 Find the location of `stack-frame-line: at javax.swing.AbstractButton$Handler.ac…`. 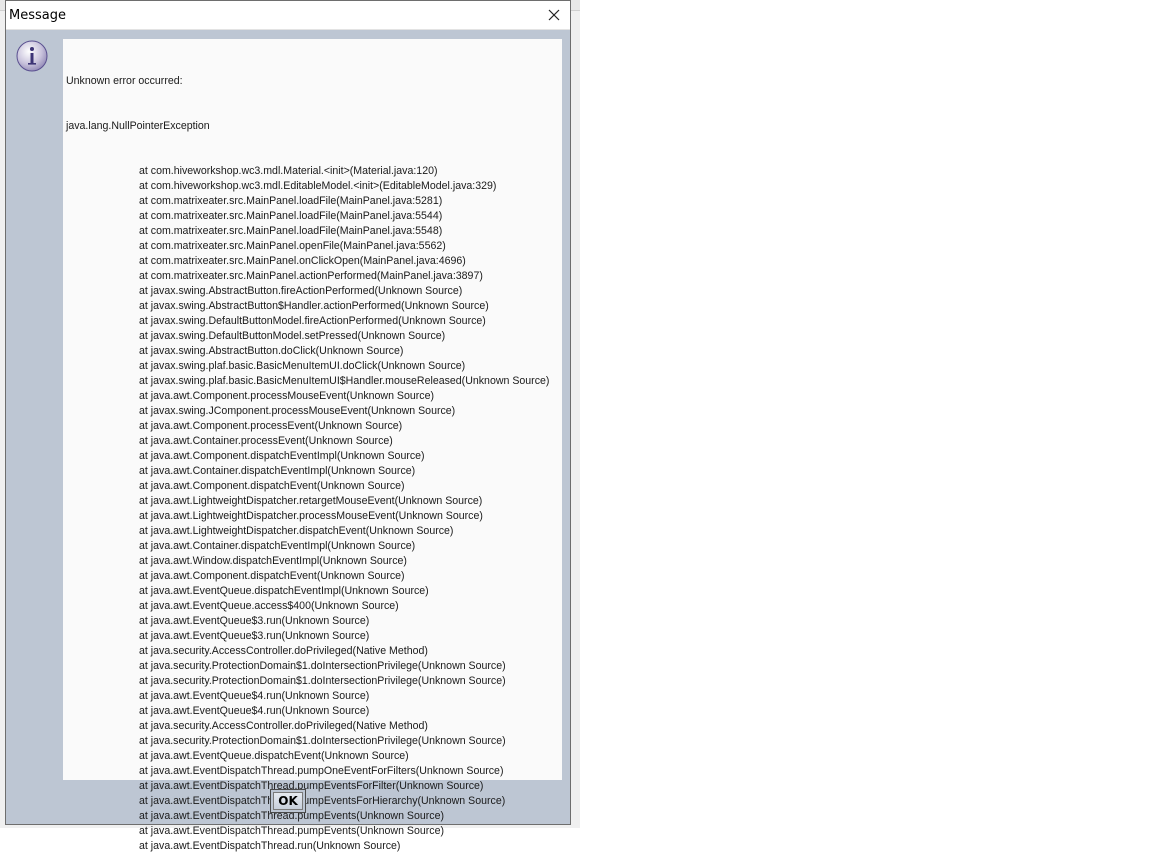

stack-frame-line: at javax.swing.AbstractButton$Handler.ac… is located at coordinates (314, 306).